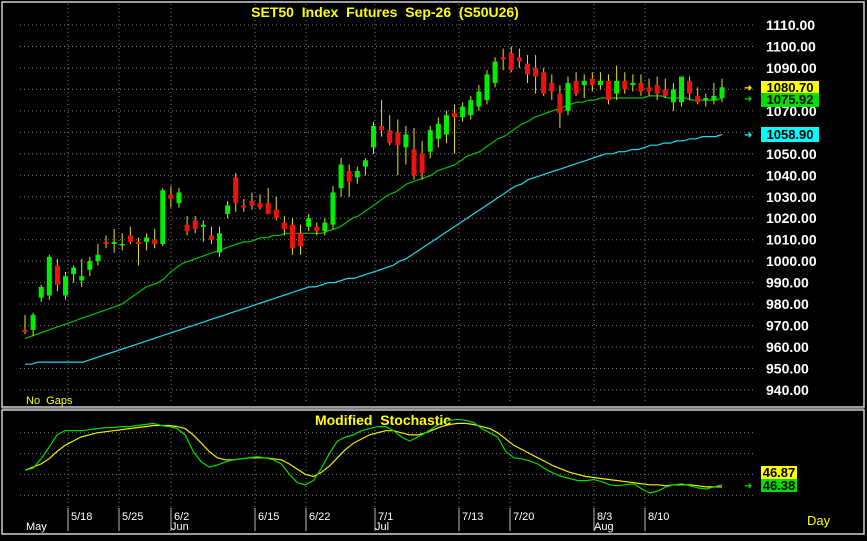 Image resolution: width=867 pixels, height=541 pixels. I want to click on x-day-label: 6/22, so click(319, 517).